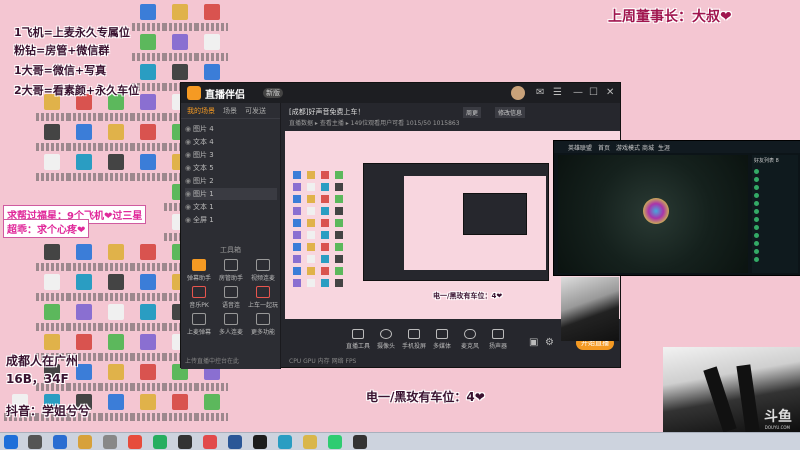 This screenshot has height=450, width=800. Describe the element at coordinates (11, 442) in the screenshot. I see `start-icon` at that location.